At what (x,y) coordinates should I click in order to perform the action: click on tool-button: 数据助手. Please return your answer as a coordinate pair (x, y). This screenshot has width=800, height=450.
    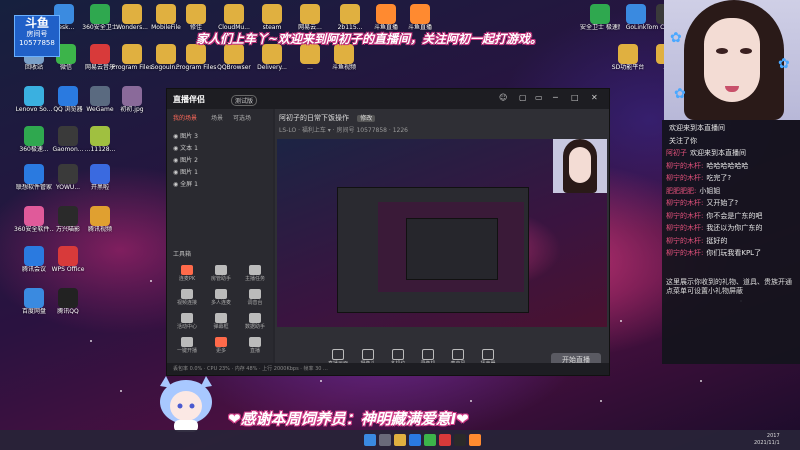
    Looking at the image, I should click on (255, 322).